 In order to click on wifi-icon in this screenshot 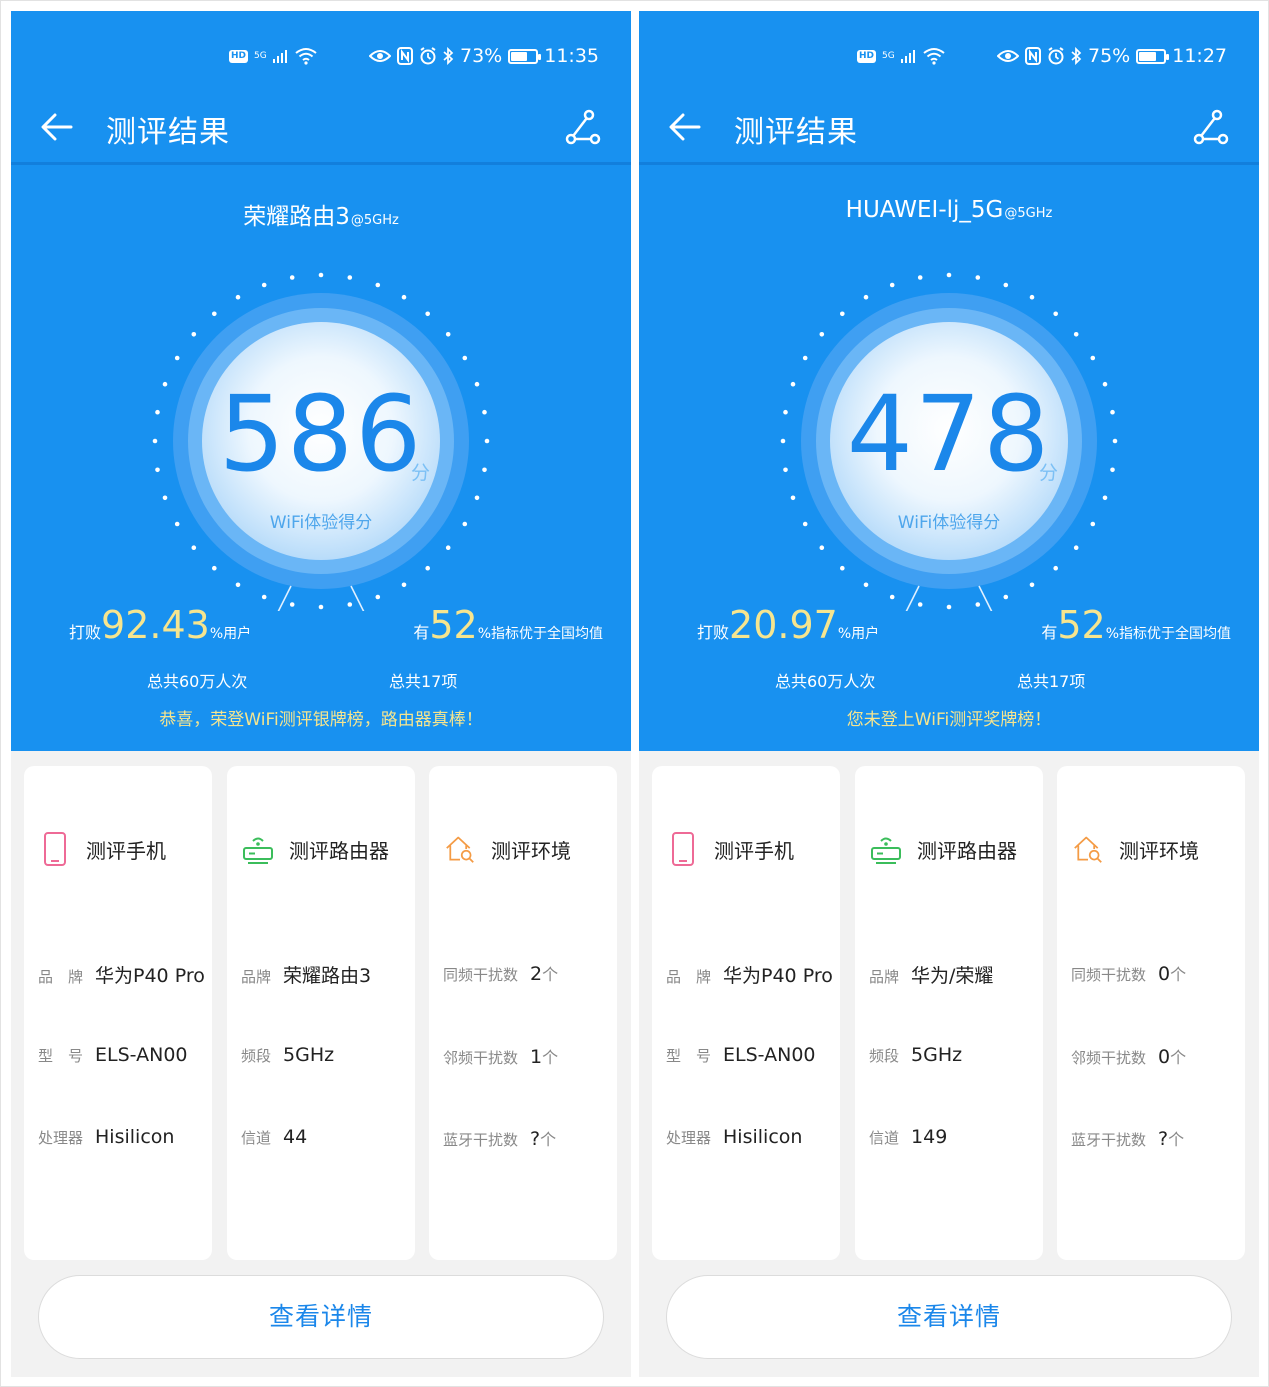, I will do `click(306, 56)`.